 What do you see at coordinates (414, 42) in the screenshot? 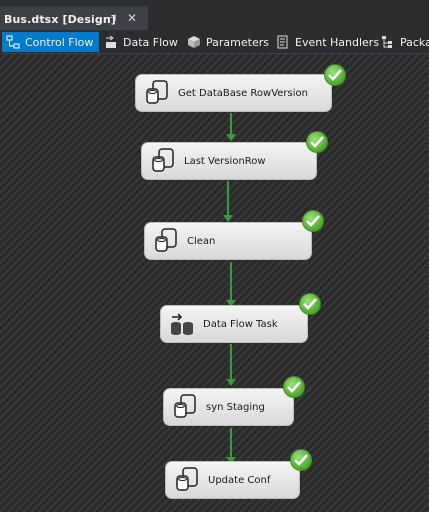
I see `tab-label: Packa` at bounding box center [414, 42].